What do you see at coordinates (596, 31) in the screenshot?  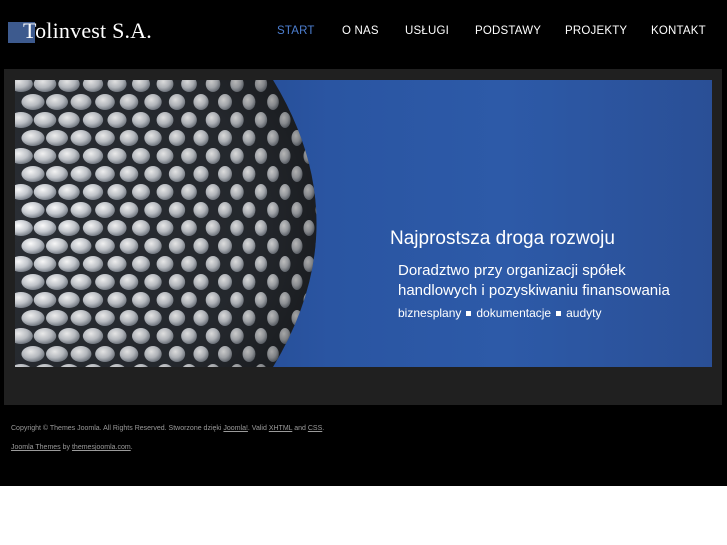 I see `nav-projekty: PROJEKTY` at bounding box center [596, 31].